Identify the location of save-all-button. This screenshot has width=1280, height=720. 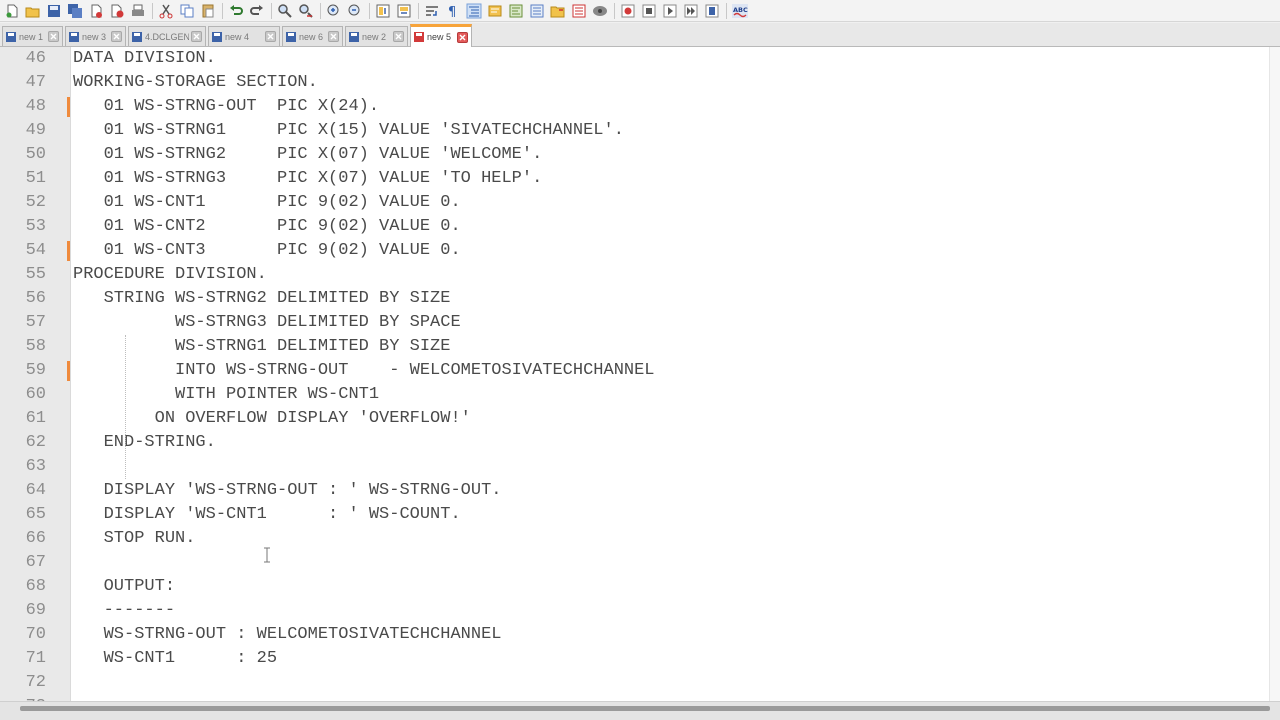
(75, 11).